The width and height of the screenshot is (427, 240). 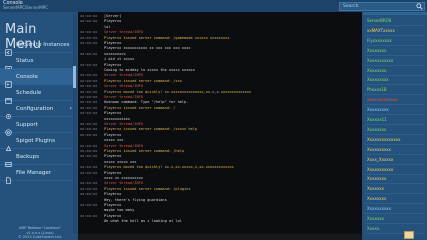 I want to click on console-line: xxxxxxxxxxxx, so click(x=220, y=119).